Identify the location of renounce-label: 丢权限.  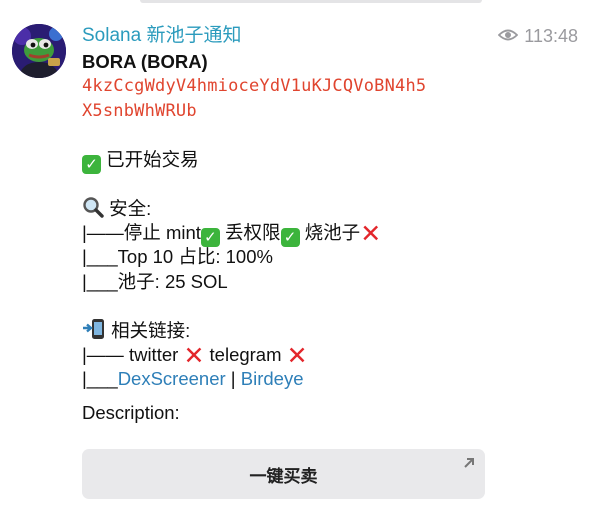
(250, 232).